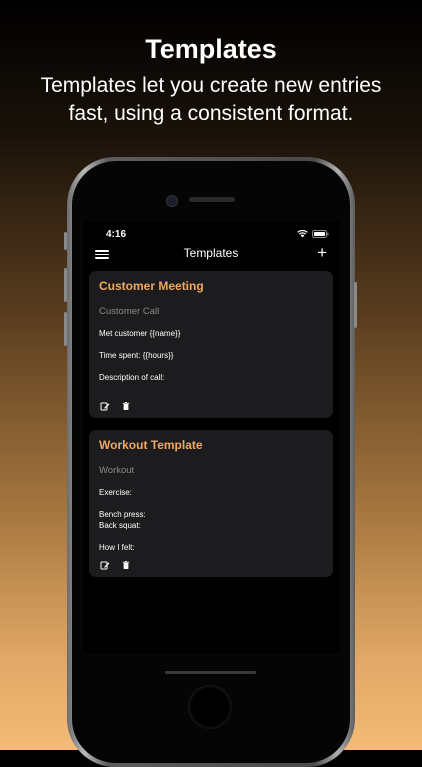 This screenshot has height=767, width=422. What do you see at coordinates (172, 201) in the screenshot?
I see `front-camera` at bounding box center [172, 201].